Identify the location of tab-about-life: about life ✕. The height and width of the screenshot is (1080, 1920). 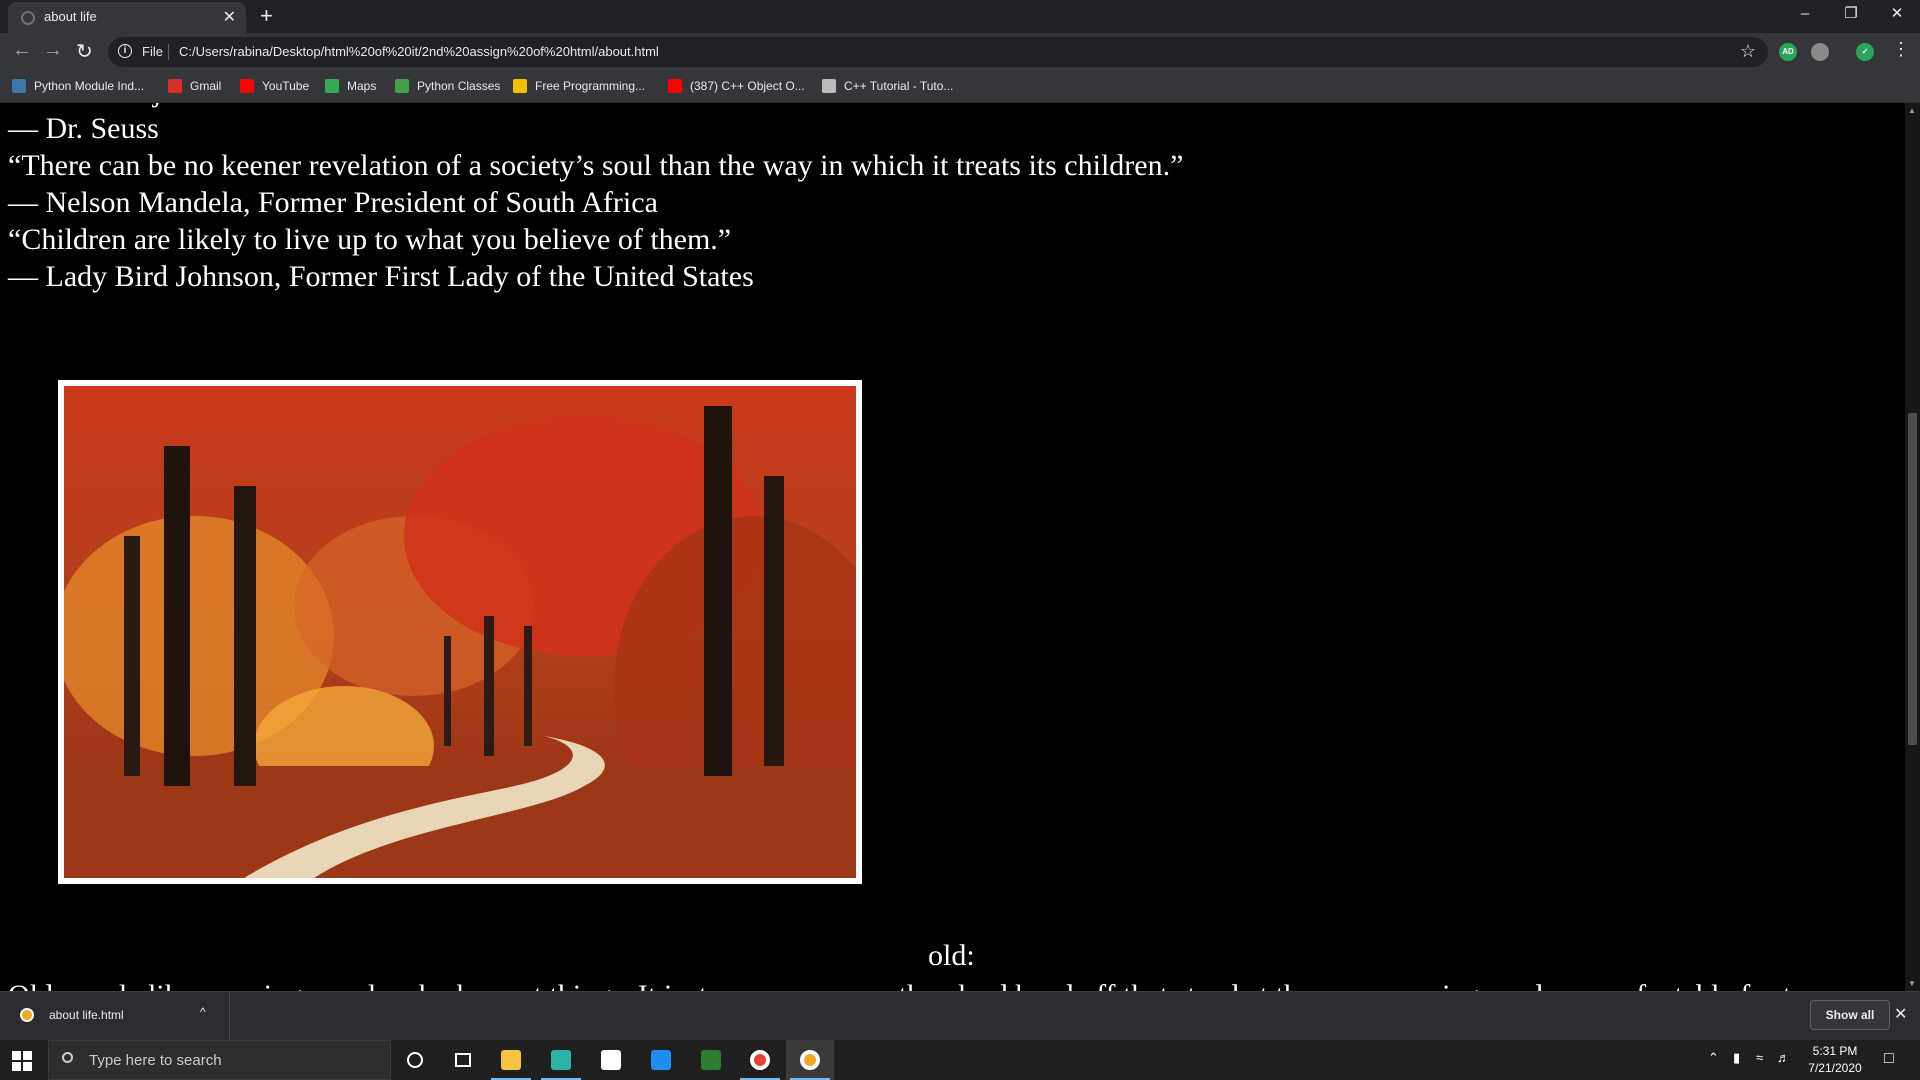
(127, 17).